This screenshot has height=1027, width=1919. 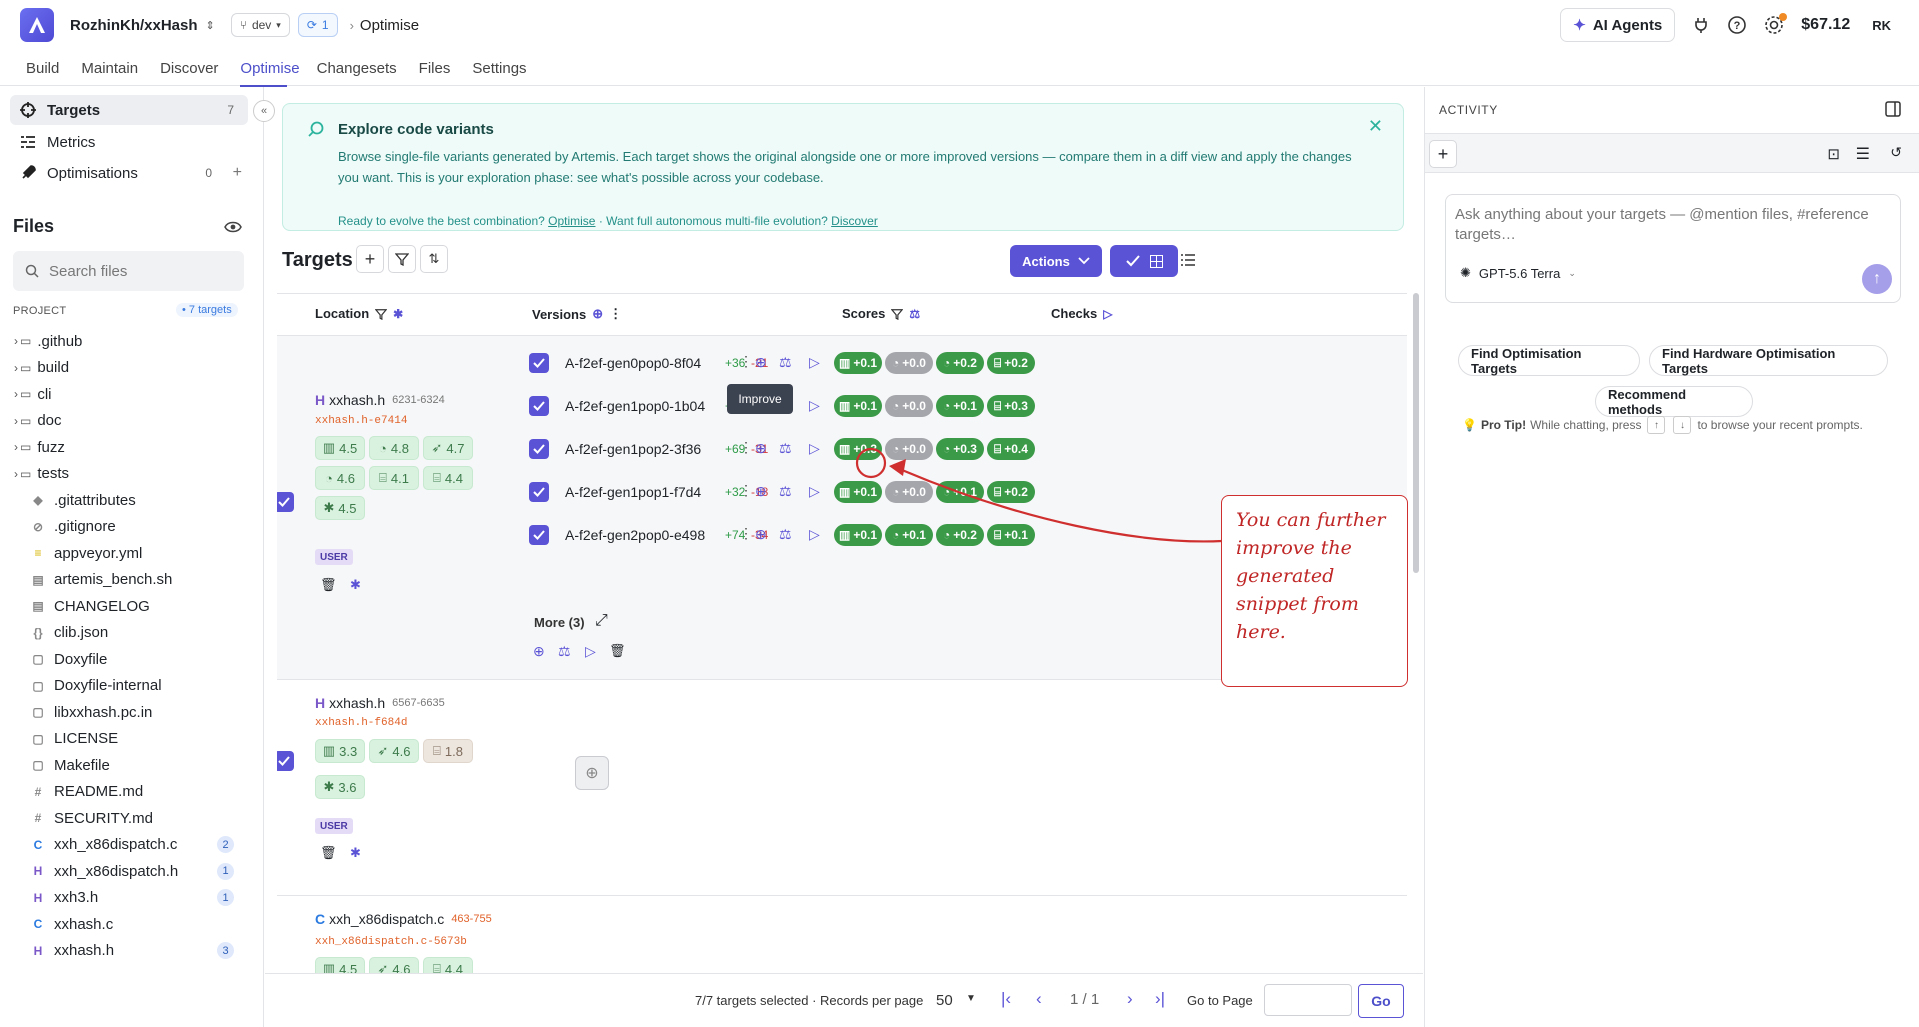 What do you see at coordinates (854, 221) in the screenshot?
I see `discover-link: Discover` at bounding box center [854, 221].